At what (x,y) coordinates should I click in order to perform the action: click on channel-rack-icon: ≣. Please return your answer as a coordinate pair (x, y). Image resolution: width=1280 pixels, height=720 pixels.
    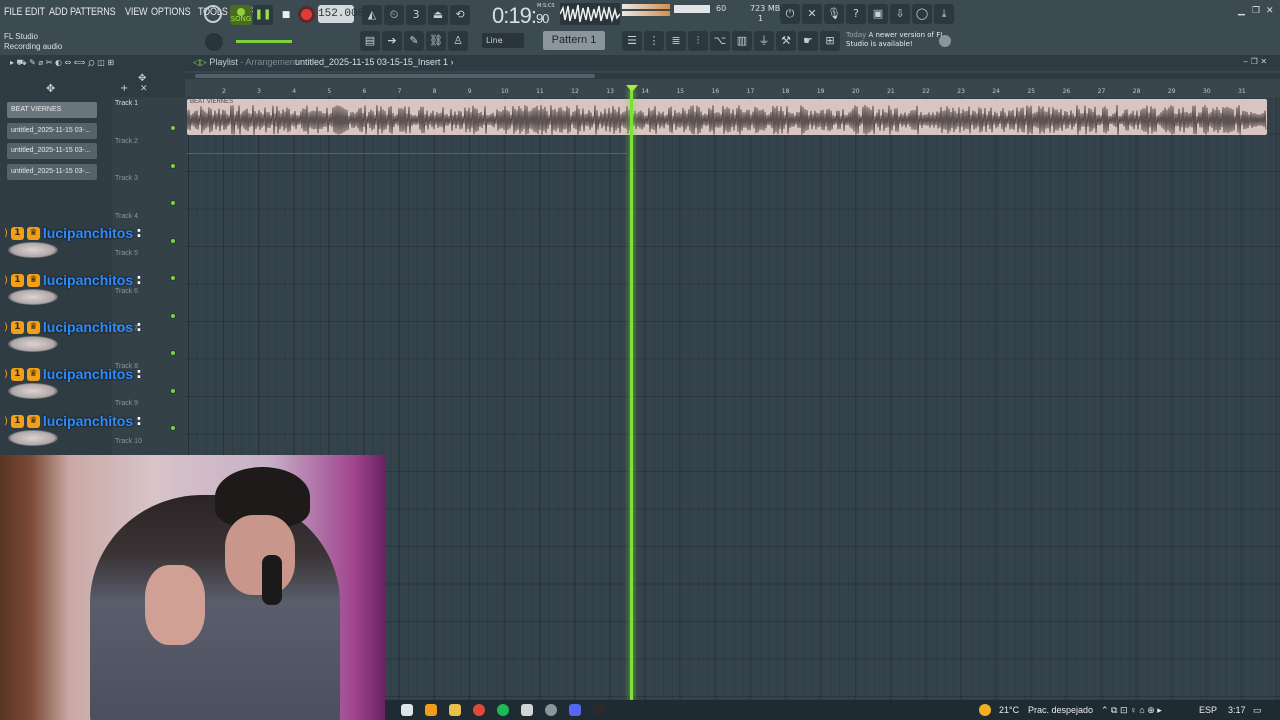
    Looking at the image, I should click on (676, 41).